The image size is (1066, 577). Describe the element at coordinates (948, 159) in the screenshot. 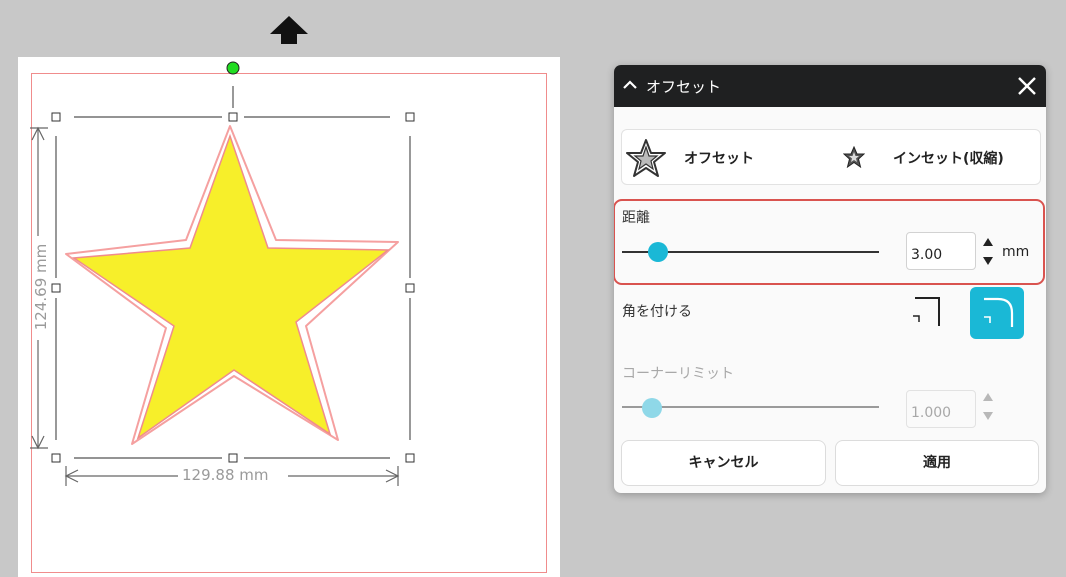

I see `inset-mode-label: インセット(収縮)` at that location.